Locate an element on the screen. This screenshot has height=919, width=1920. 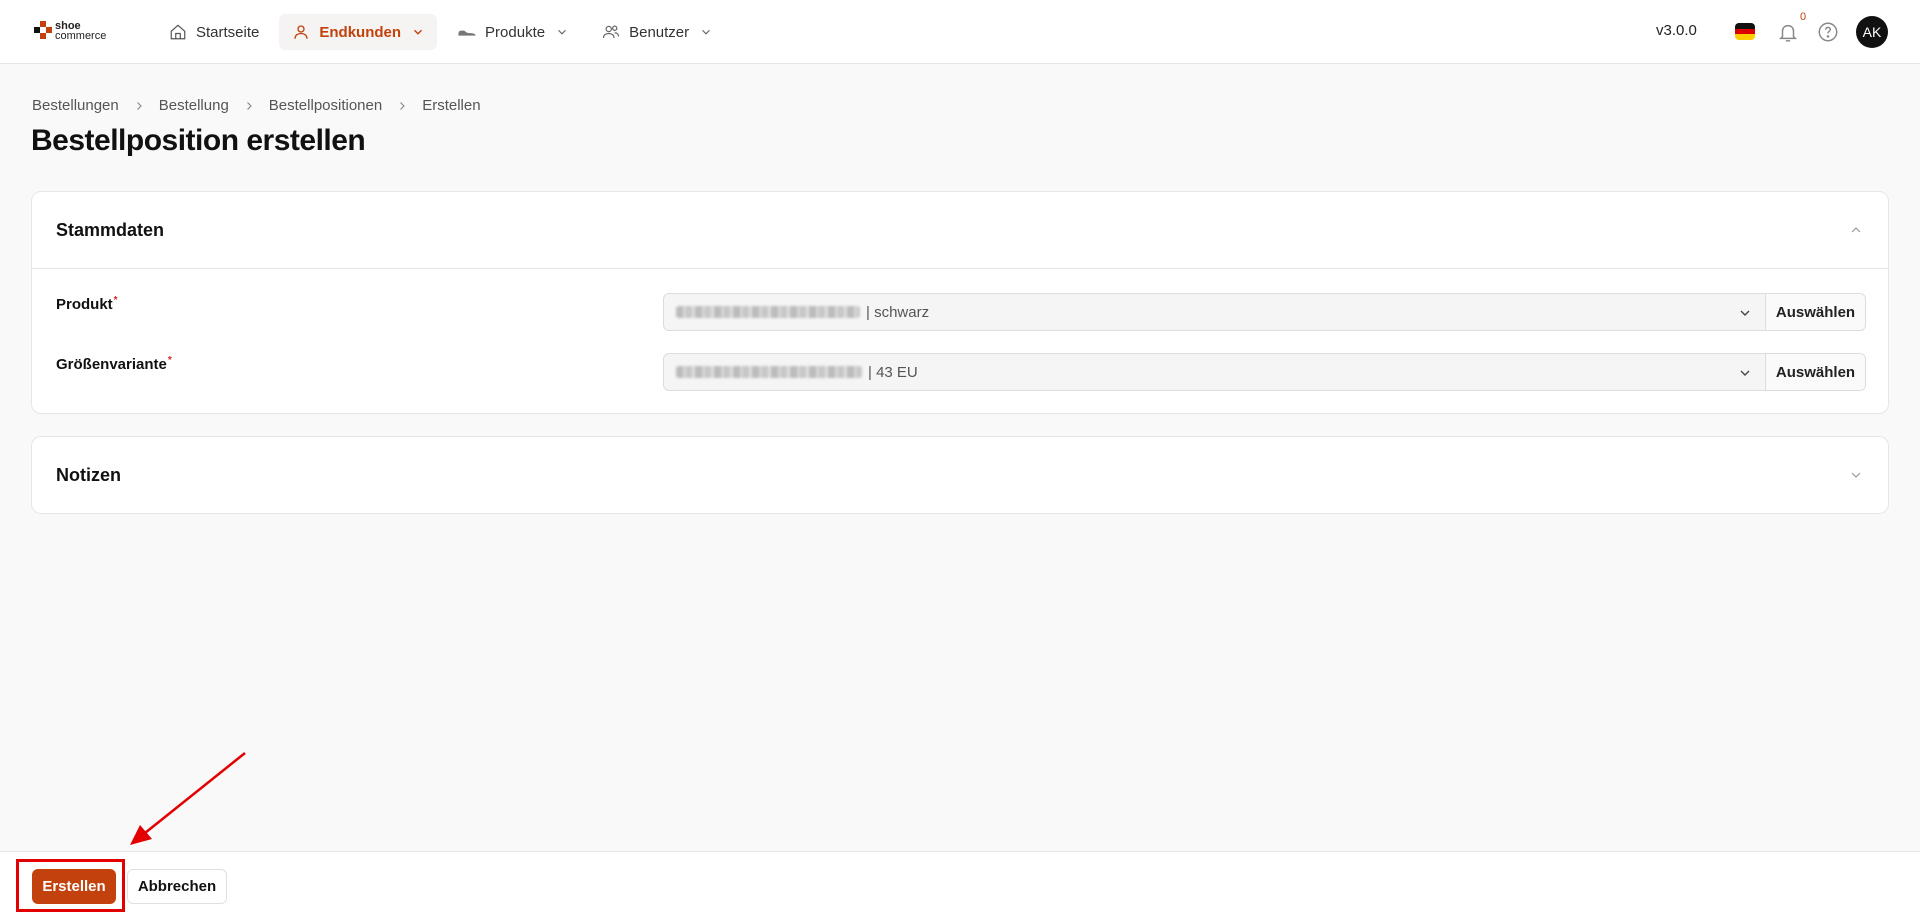
product-field-row: Produkt* | schwarz Auswählen is located at coordinates (961, 323).